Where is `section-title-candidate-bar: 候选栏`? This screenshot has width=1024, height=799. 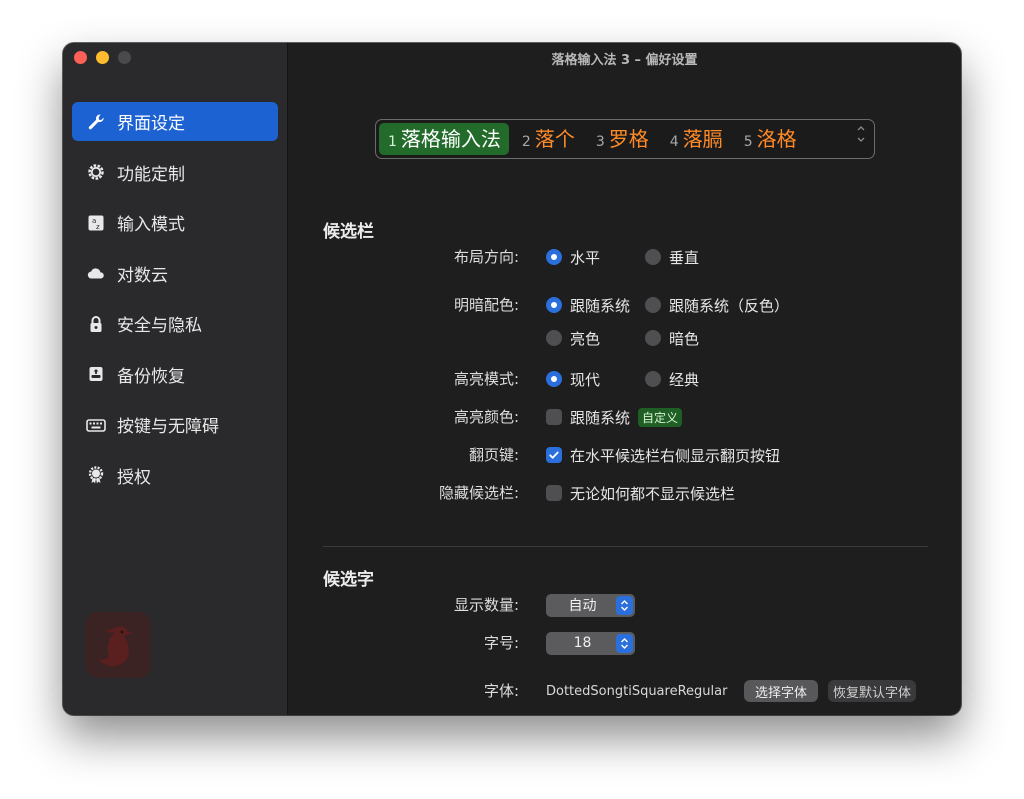
section-title-candidate-bar: 候选栏 is located at coordinates (348, 232).